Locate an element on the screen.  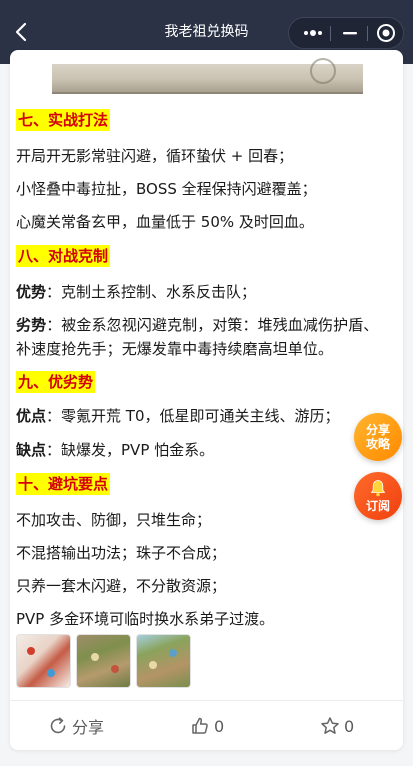
section-heading-counters: 八、对战克制 is located at coordinates (63, 256).